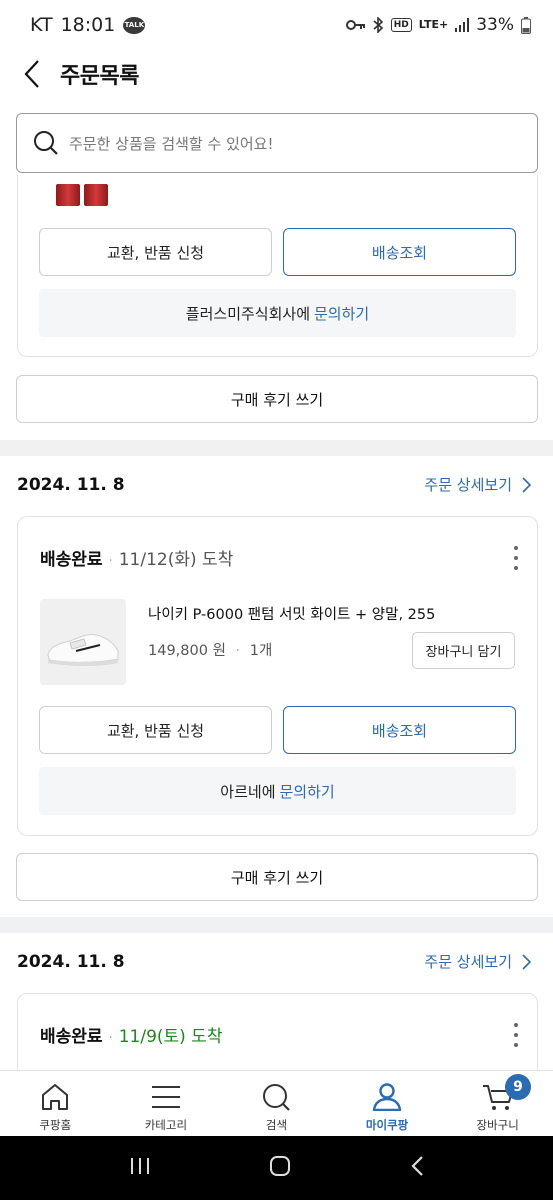 Image resolution: width=553 pixels, height=1200 pixels. Describe the element at coordinates (55, 1125) in the screenshot. I see `nav-label: 쿠팡홈` at that location.